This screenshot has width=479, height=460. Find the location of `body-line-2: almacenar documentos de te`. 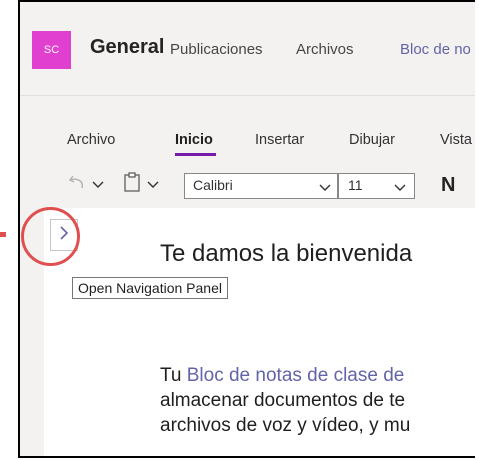

body-line-2: almacenar documentos de te is located at coordinates (283, 400).